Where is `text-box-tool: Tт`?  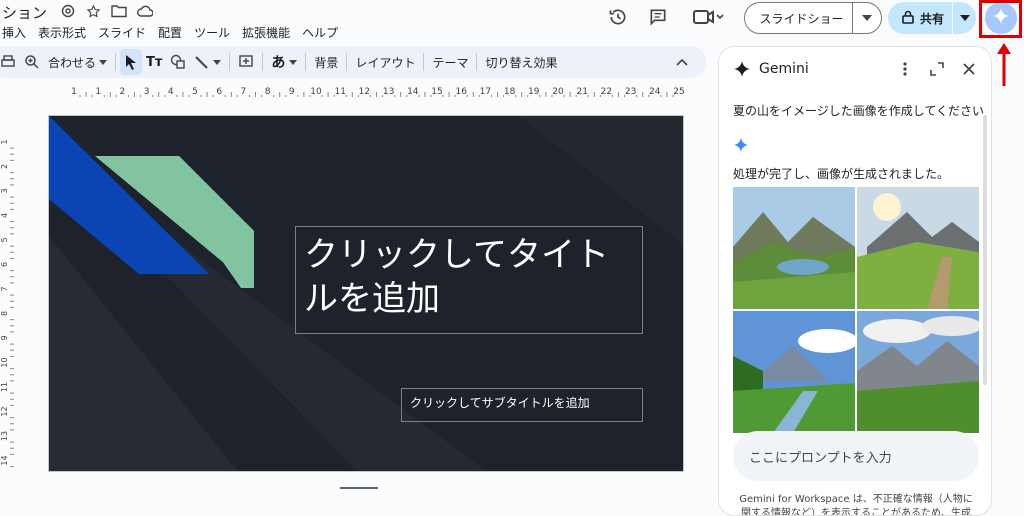 text-box-tool: Tт is located at coordinates (154, 62).